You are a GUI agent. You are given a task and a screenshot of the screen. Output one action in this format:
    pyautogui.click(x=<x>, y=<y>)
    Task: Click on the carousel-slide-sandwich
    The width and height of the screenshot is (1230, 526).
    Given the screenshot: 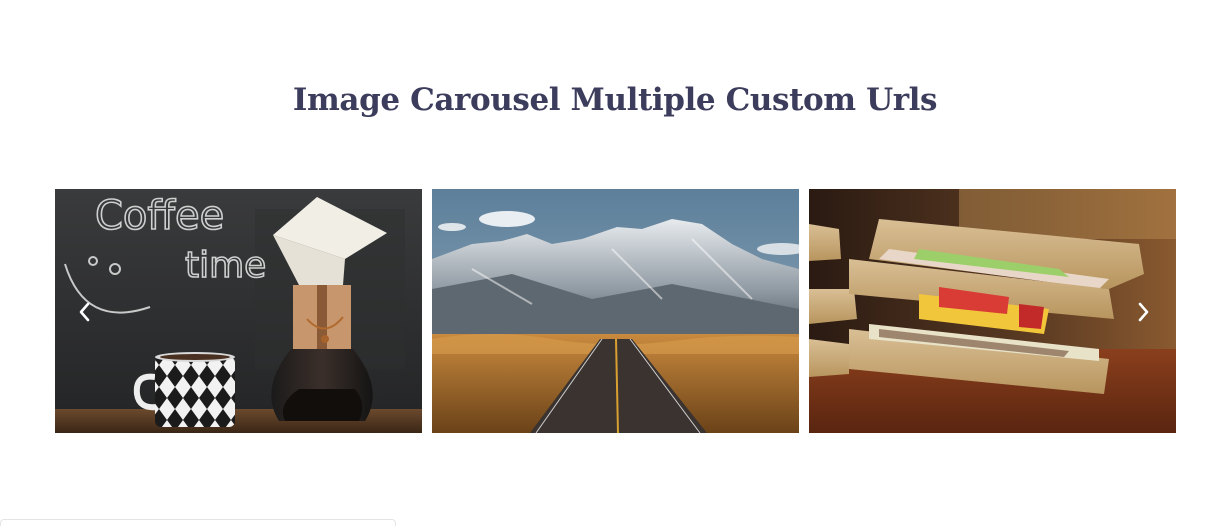 What is the action you would take?
    pyautogui.click(x=992, y=311)
    